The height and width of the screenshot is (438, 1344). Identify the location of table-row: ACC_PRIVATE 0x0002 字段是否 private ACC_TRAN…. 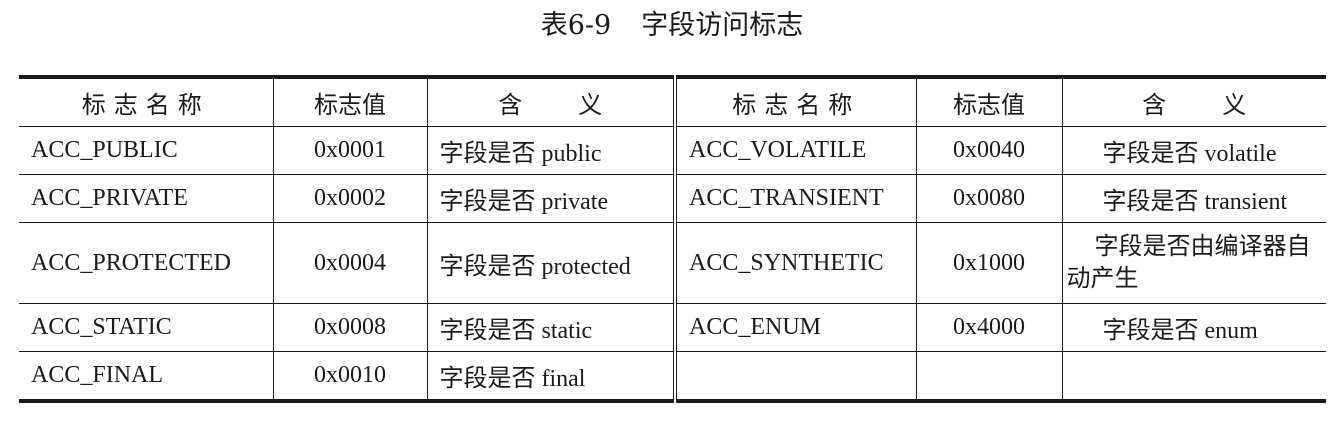
(672, 198).